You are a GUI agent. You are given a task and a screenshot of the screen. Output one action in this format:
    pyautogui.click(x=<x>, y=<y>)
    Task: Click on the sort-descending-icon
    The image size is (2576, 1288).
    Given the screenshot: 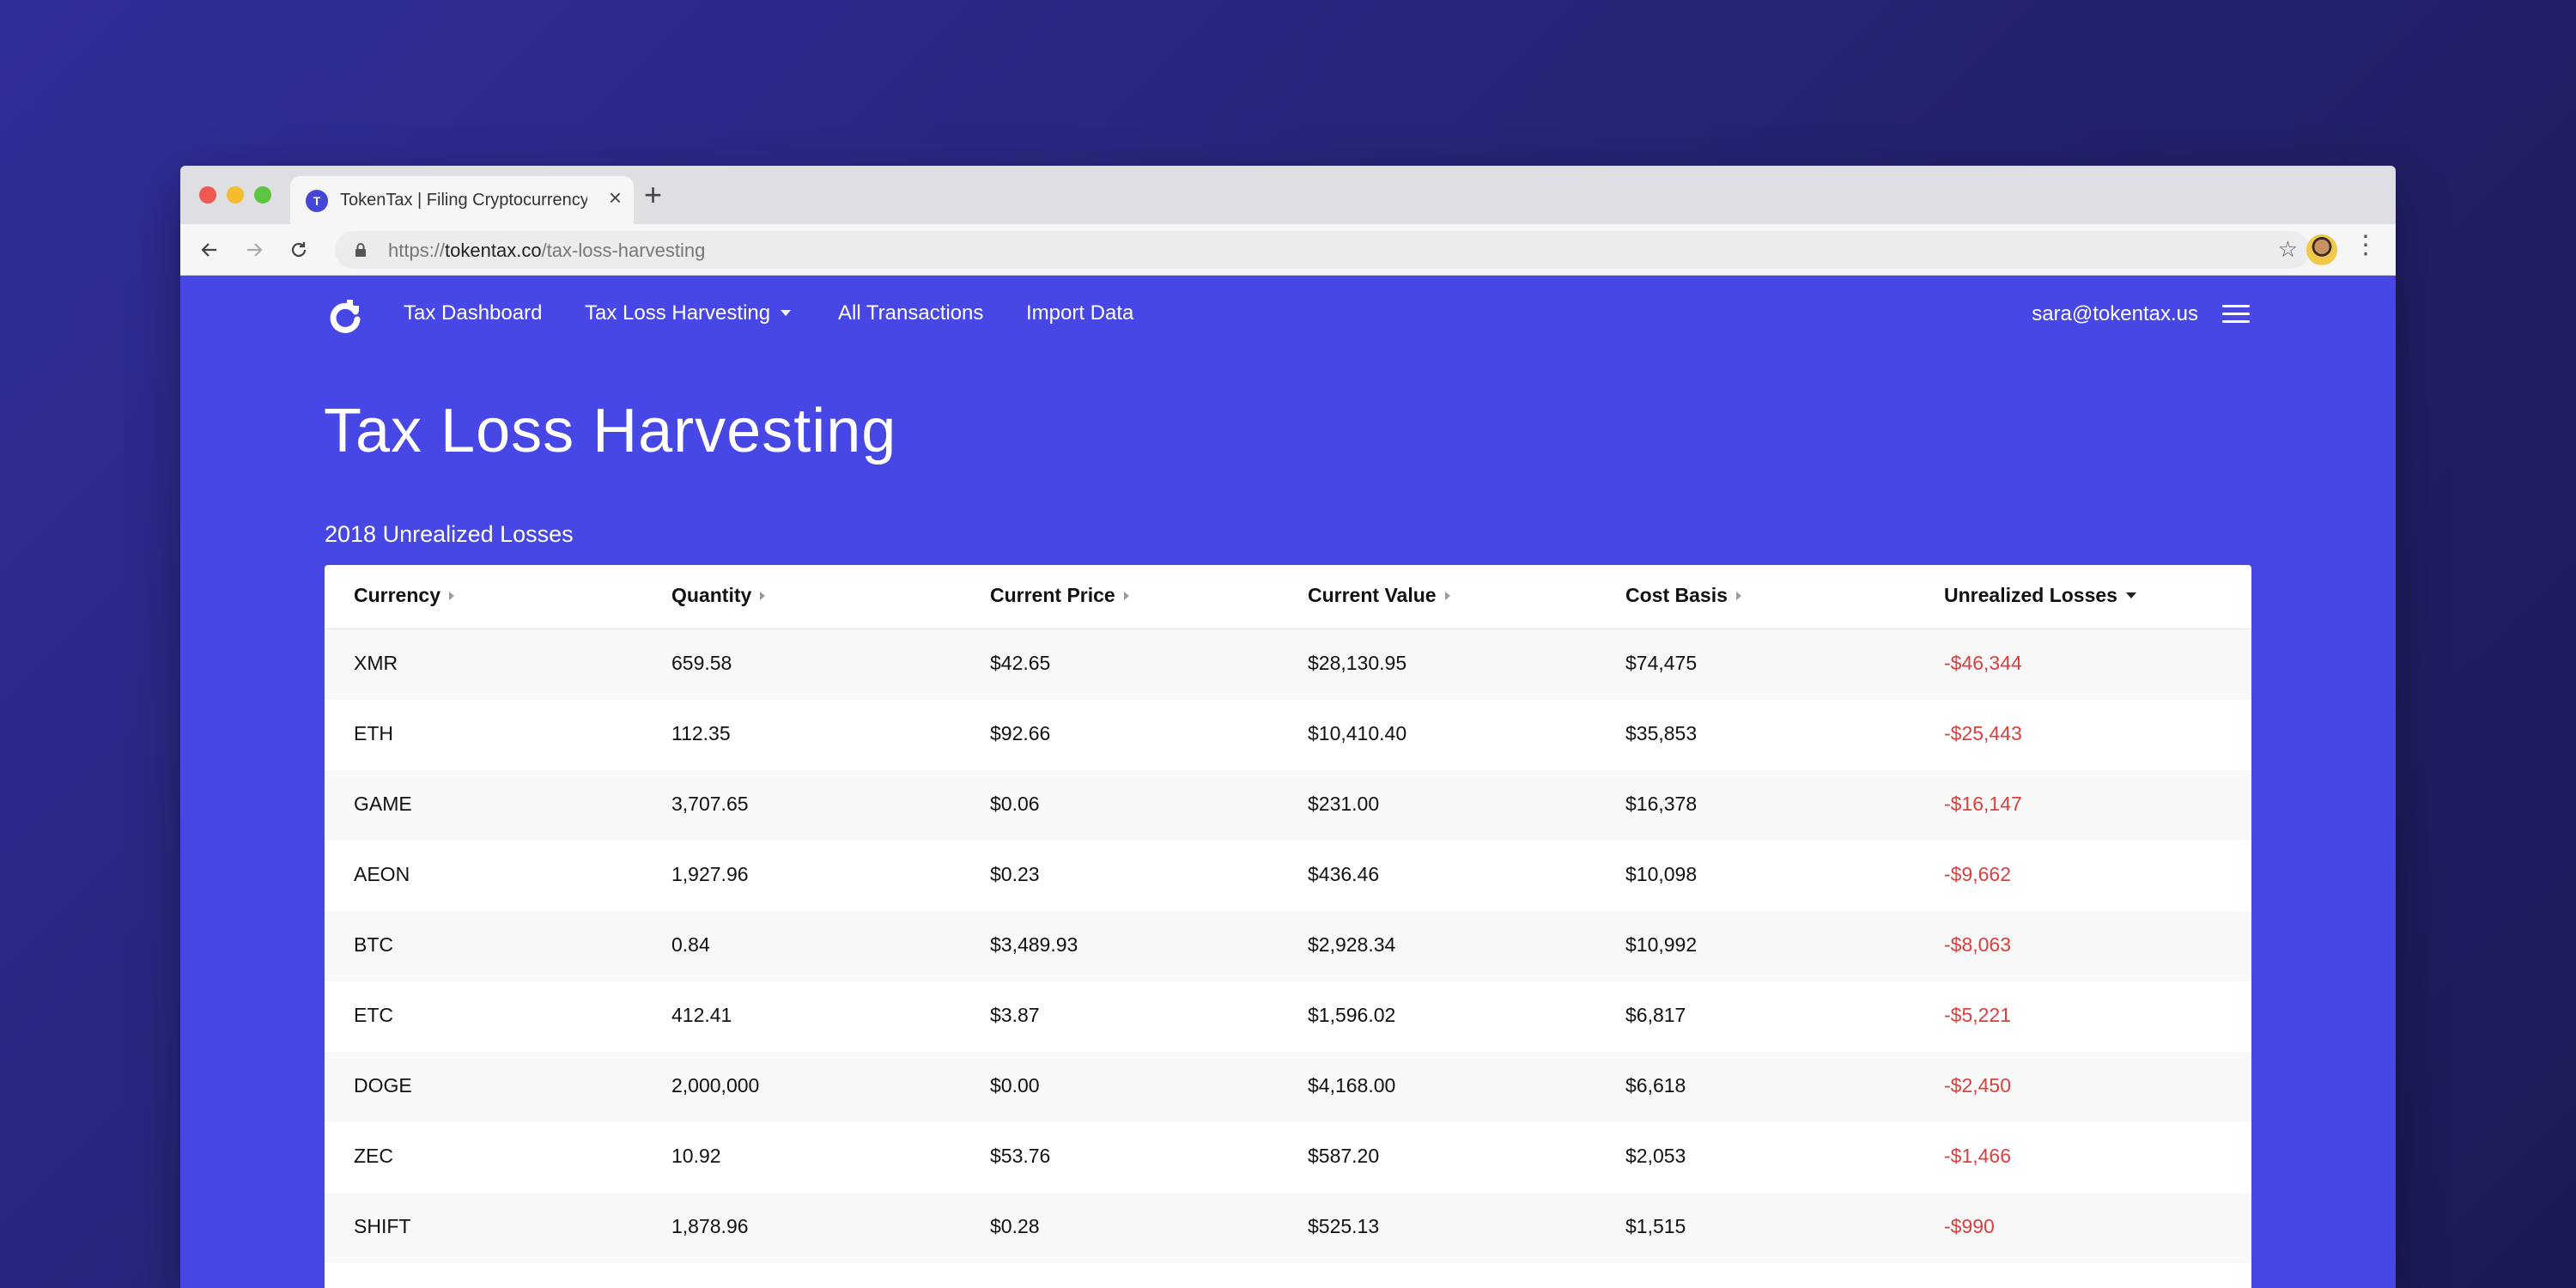 What is the action you would take?
    pyautogui.click(x=2130, y=595)
    